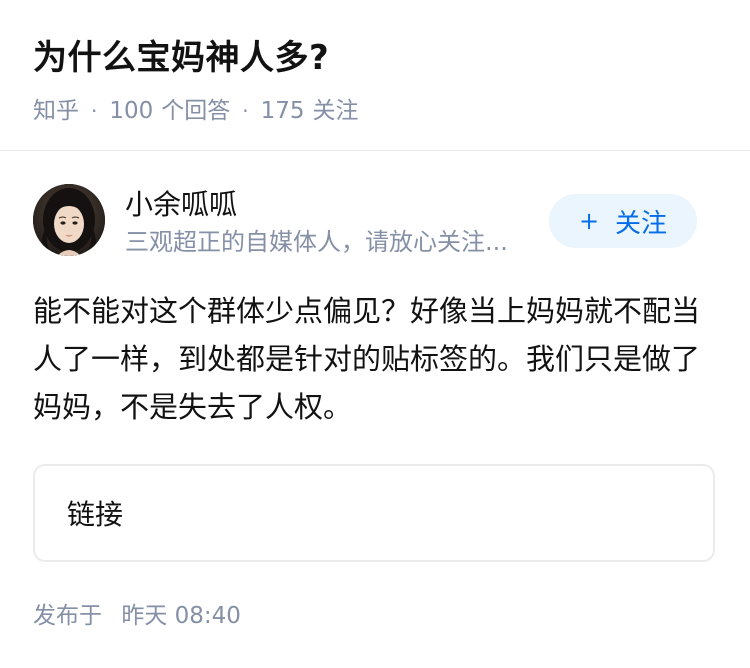  What do you see at coordinates (95, 514) in the screenshot?
I see `link-card-label: 链接` at bounding box center [95, 514].